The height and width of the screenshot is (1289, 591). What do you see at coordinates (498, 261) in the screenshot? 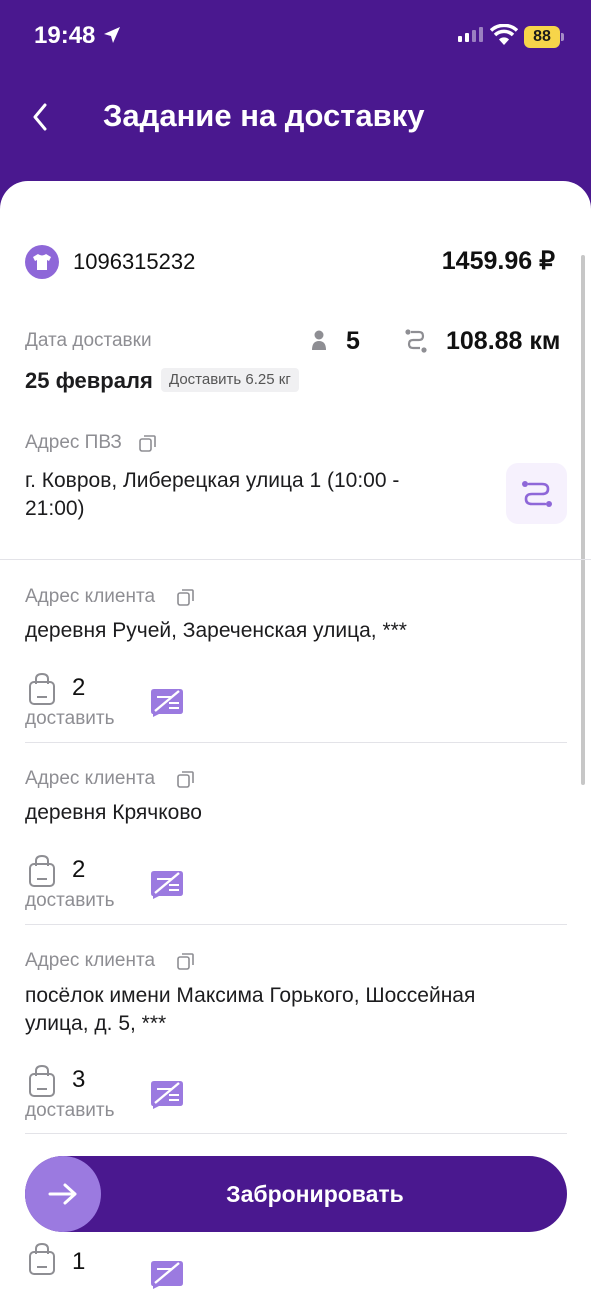
I see `order-price: 1459.96 ₽` at bounding box center [498, 261].